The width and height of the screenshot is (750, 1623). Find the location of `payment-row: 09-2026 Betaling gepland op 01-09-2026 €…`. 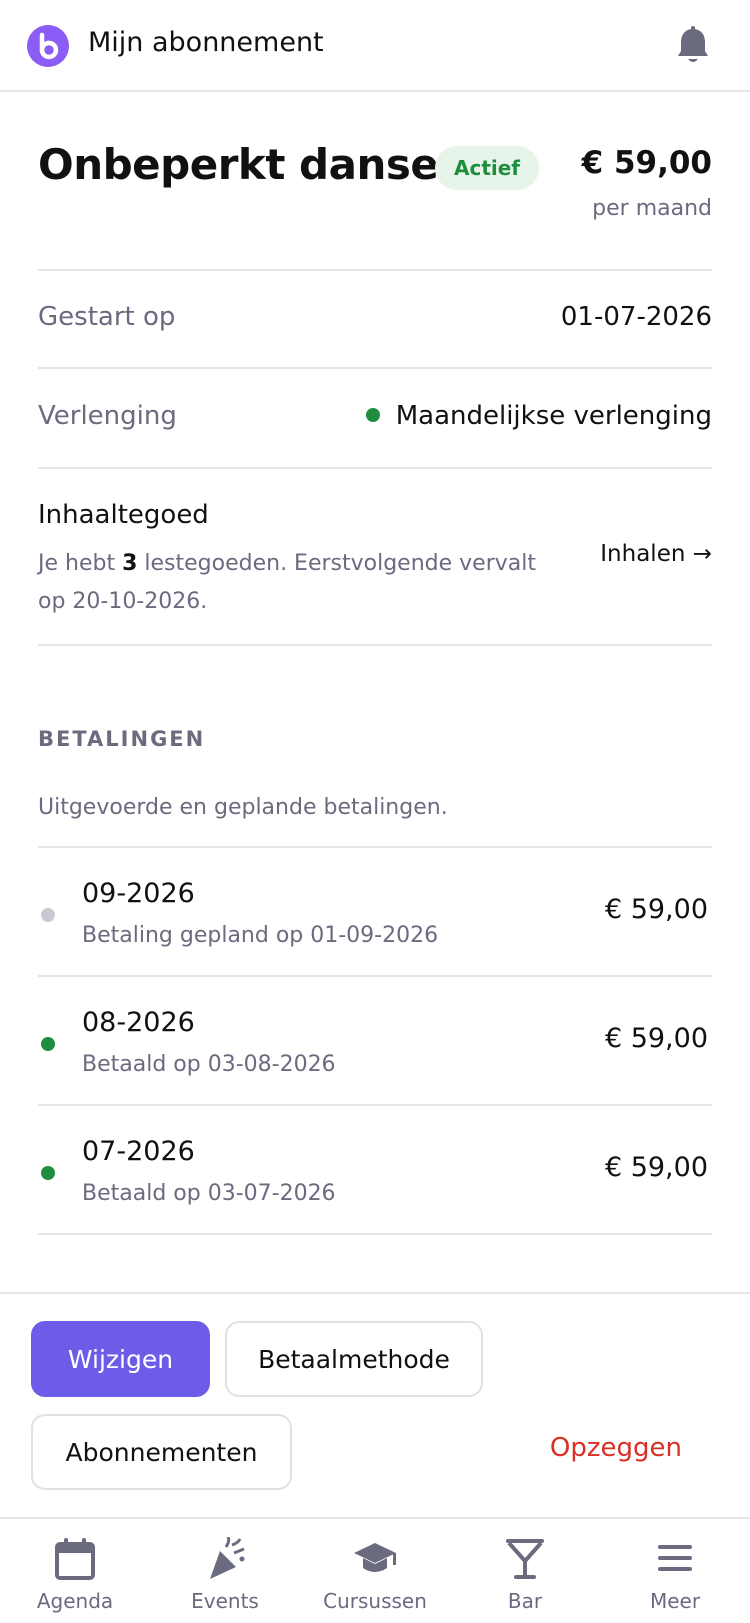

payment-row: 09-2026 Betaling gepland op 01-09-2026 €… is located at coordinates (375, 912).